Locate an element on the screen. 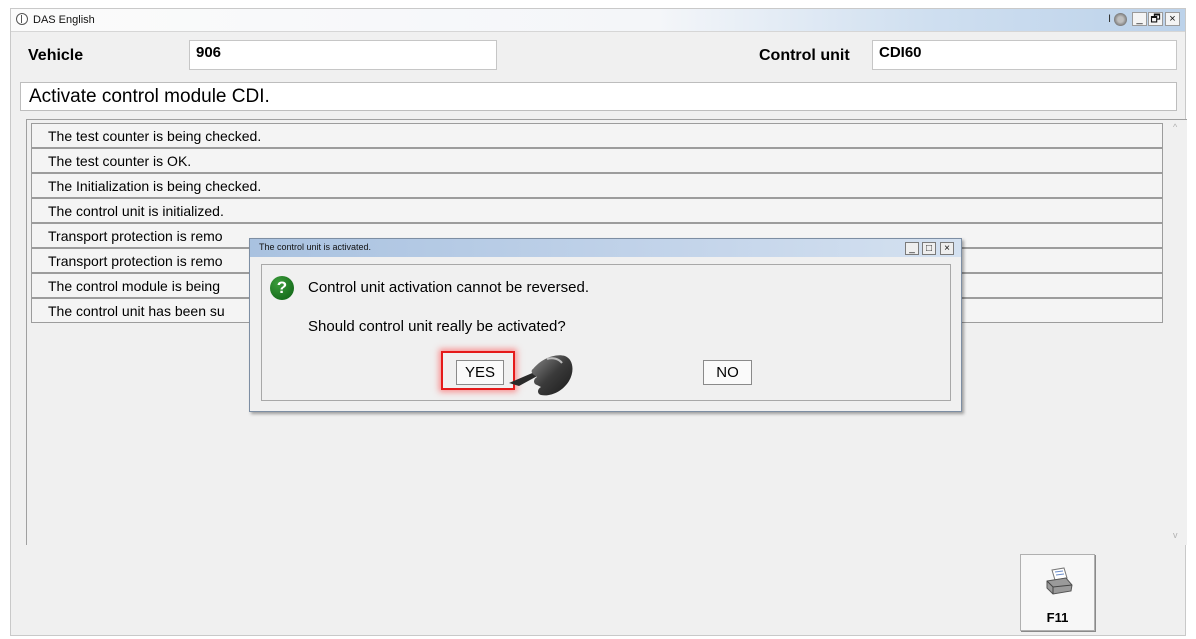 The image size is (1196, 639). minimize-button: _ is located at coordinates (1139, 19).